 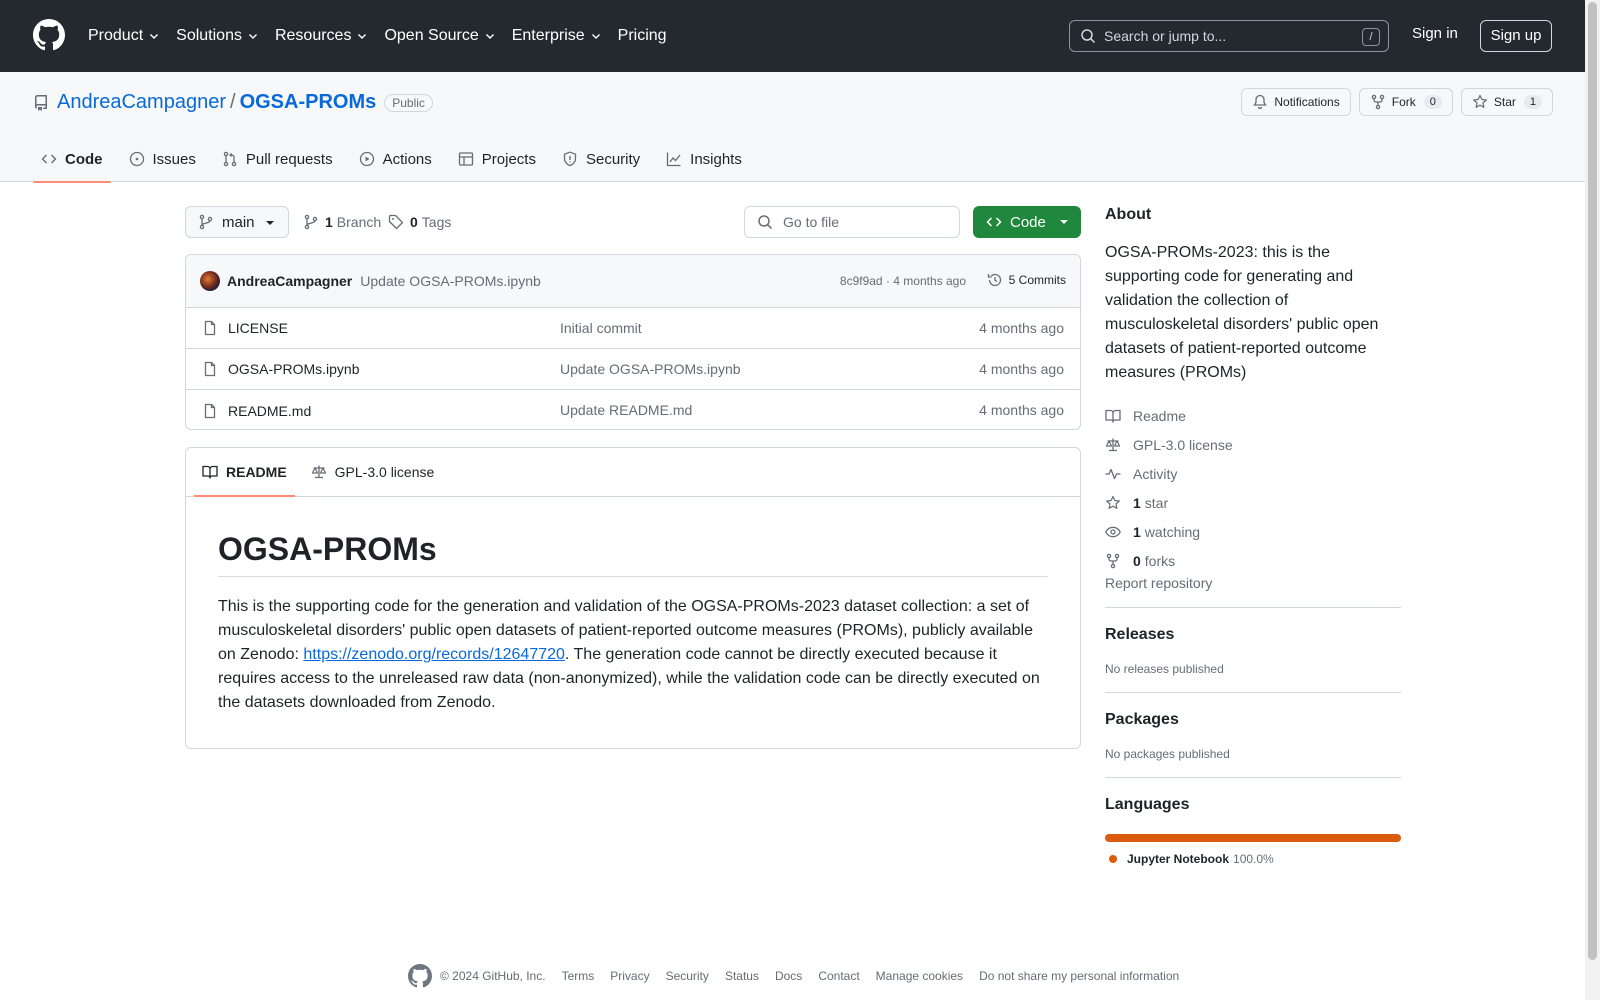 What do you see at coordinates (1113, 531) in the screenshot?
I see `eye-icon` at bounding box center [1113, 531].